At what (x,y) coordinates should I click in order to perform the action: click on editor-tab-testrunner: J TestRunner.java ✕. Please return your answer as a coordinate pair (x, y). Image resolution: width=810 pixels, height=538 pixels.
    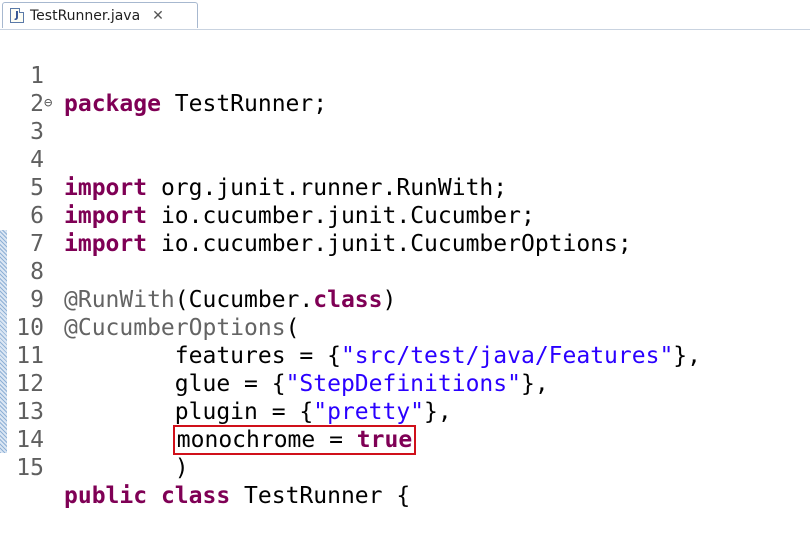
    Looking at the image, I should click on (100, 15).